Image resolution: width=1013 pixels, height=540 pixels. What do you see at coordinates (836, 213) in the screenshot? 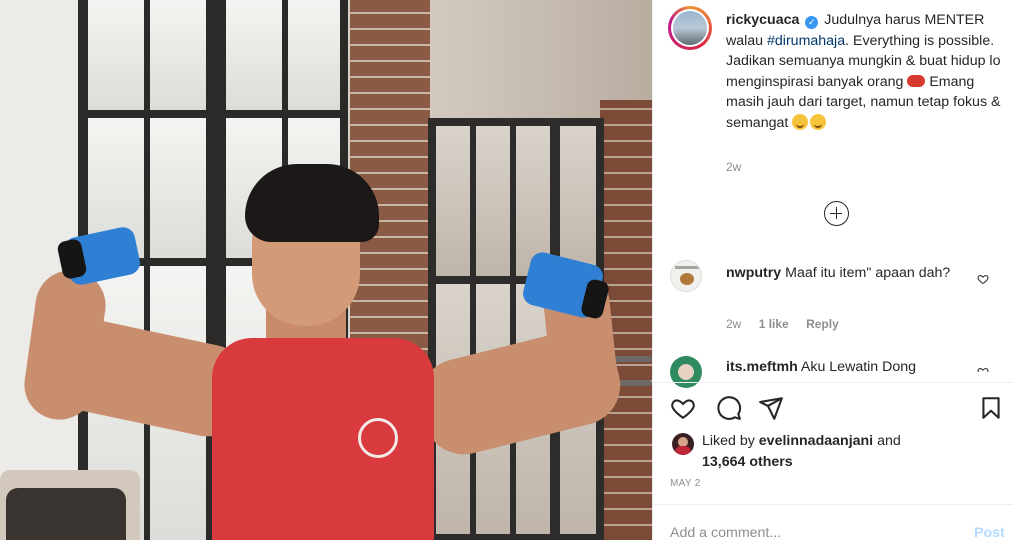
I see `load-more-comments-icon` at bounding box center [836, 213].